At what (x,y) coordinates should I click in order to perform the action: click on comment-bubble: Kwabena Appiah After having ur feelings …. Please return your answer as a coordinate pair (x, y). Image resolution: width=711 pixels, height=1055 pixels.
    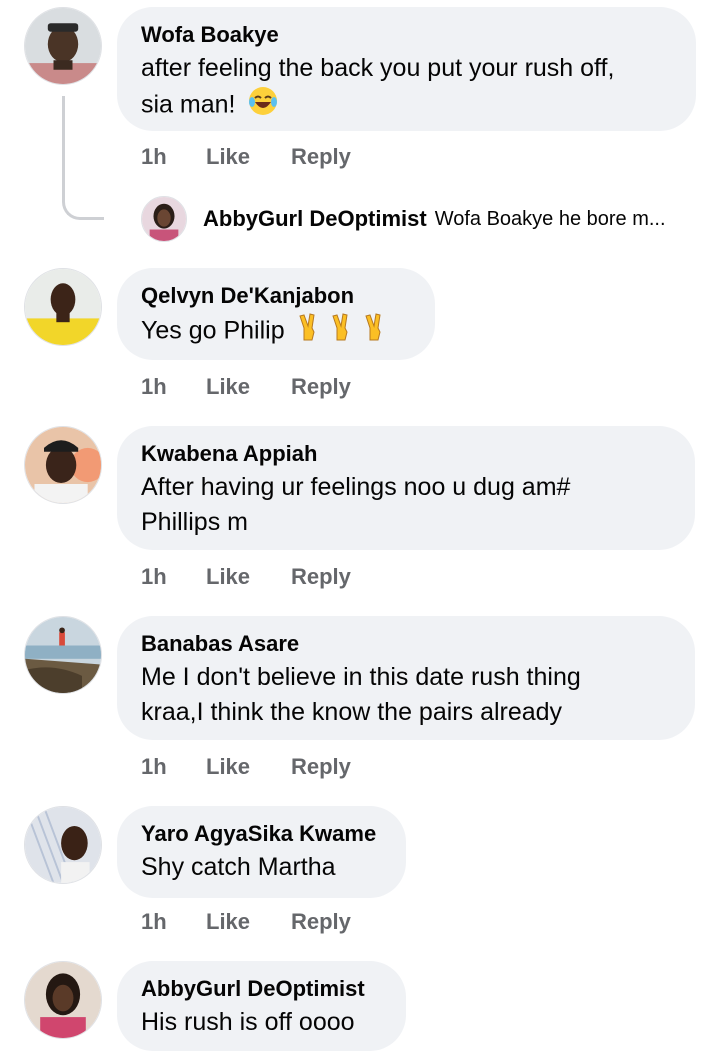
    Looking at the image, I should click on (406, 488).